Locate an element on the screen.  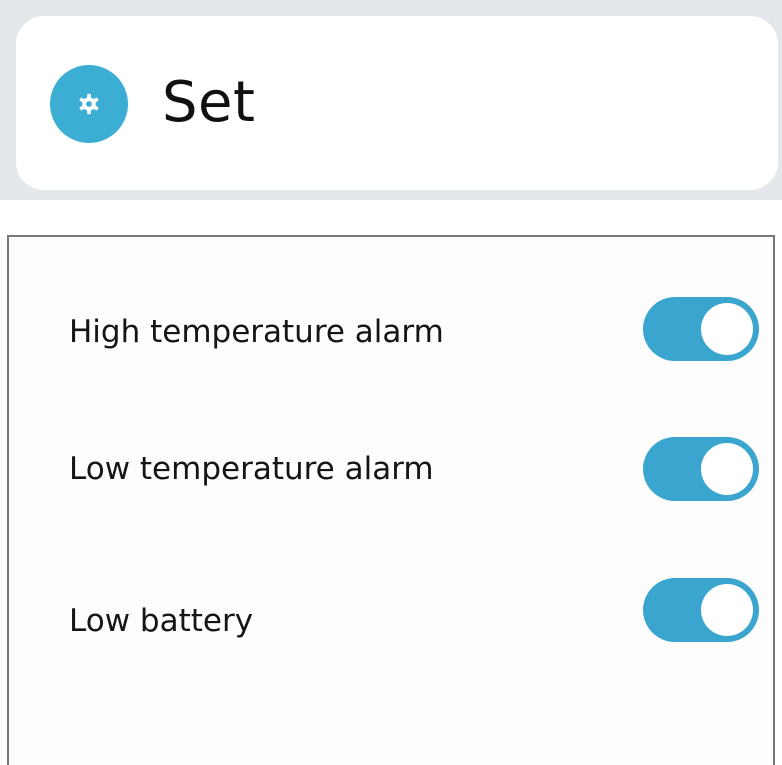
setting-label-low-battery: Low battery is located at coordinates (161, 621).